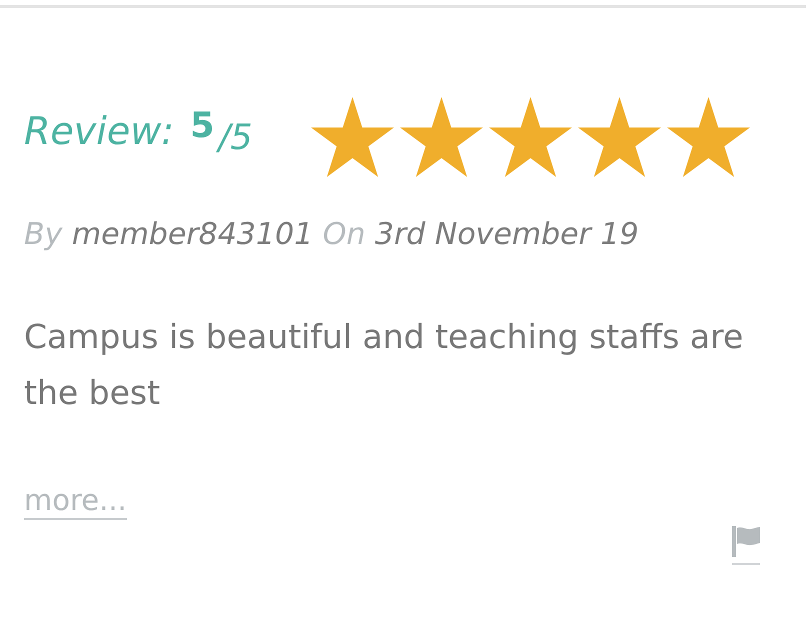  Describe the element at coordinates (202, 126) in the screenshot. I see `review-score: 5` at that location.